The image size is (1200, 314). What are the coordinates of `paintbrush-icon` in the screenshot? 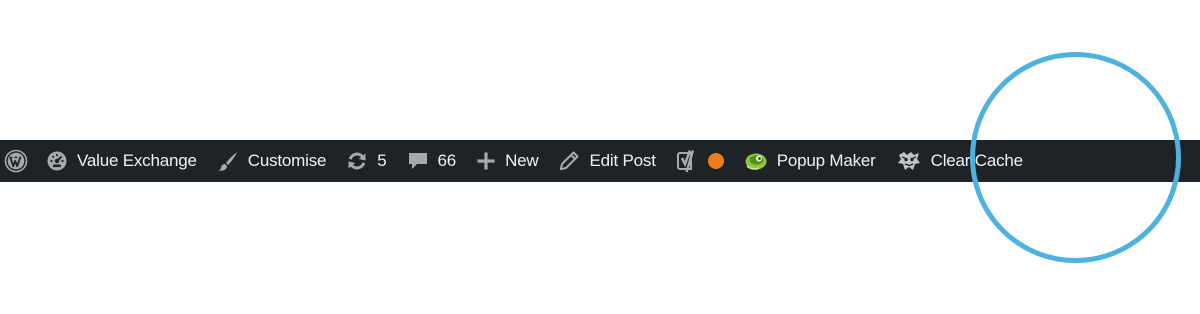 It's located at (228, 161).